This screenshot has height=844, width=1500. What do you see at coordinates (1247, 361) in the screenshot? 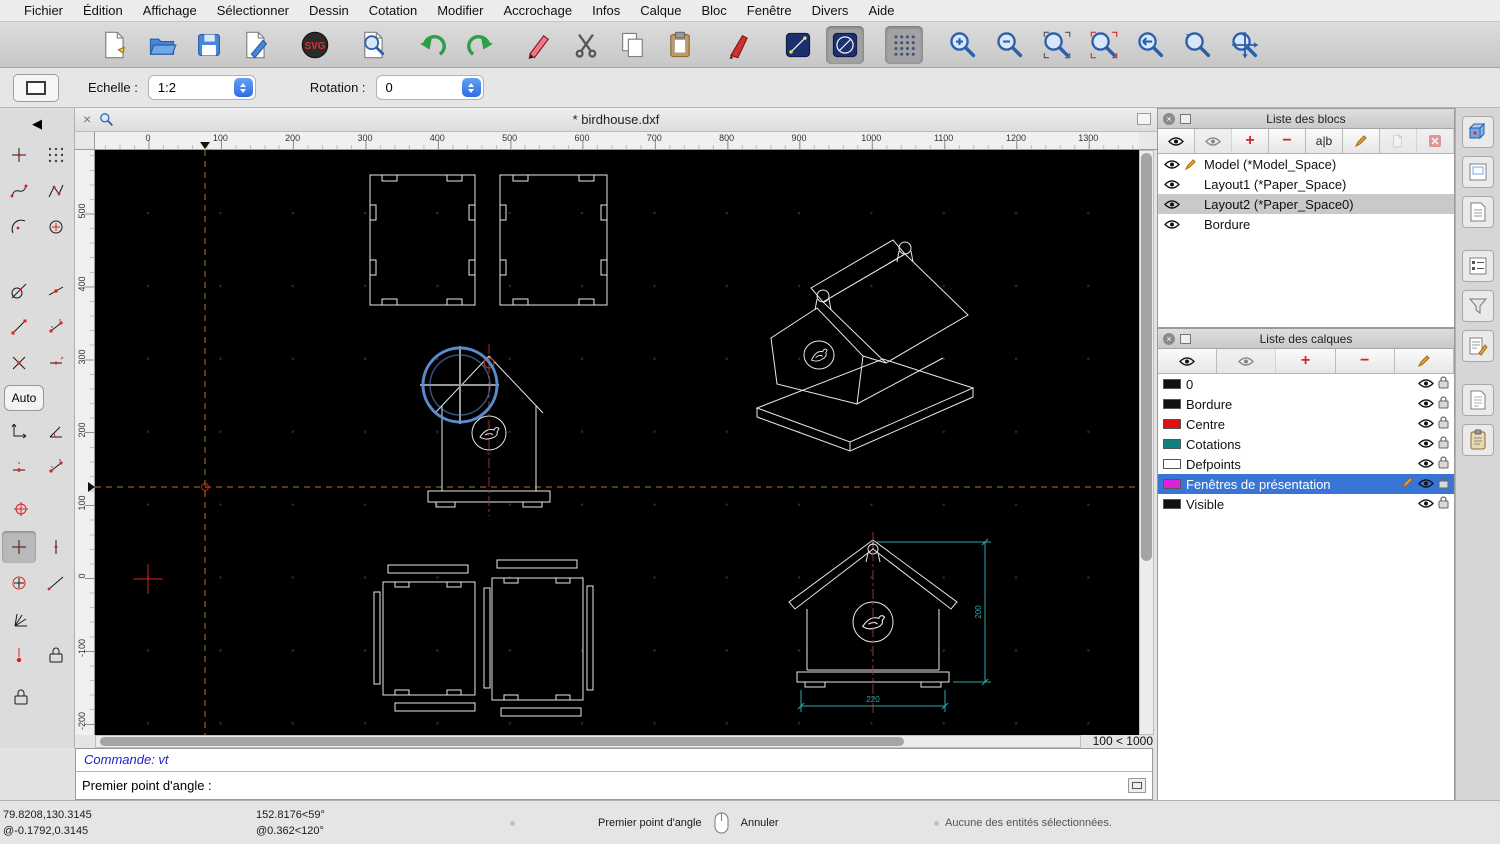
I see `hide-all-layers-button` at bounding box center [1247, 361].